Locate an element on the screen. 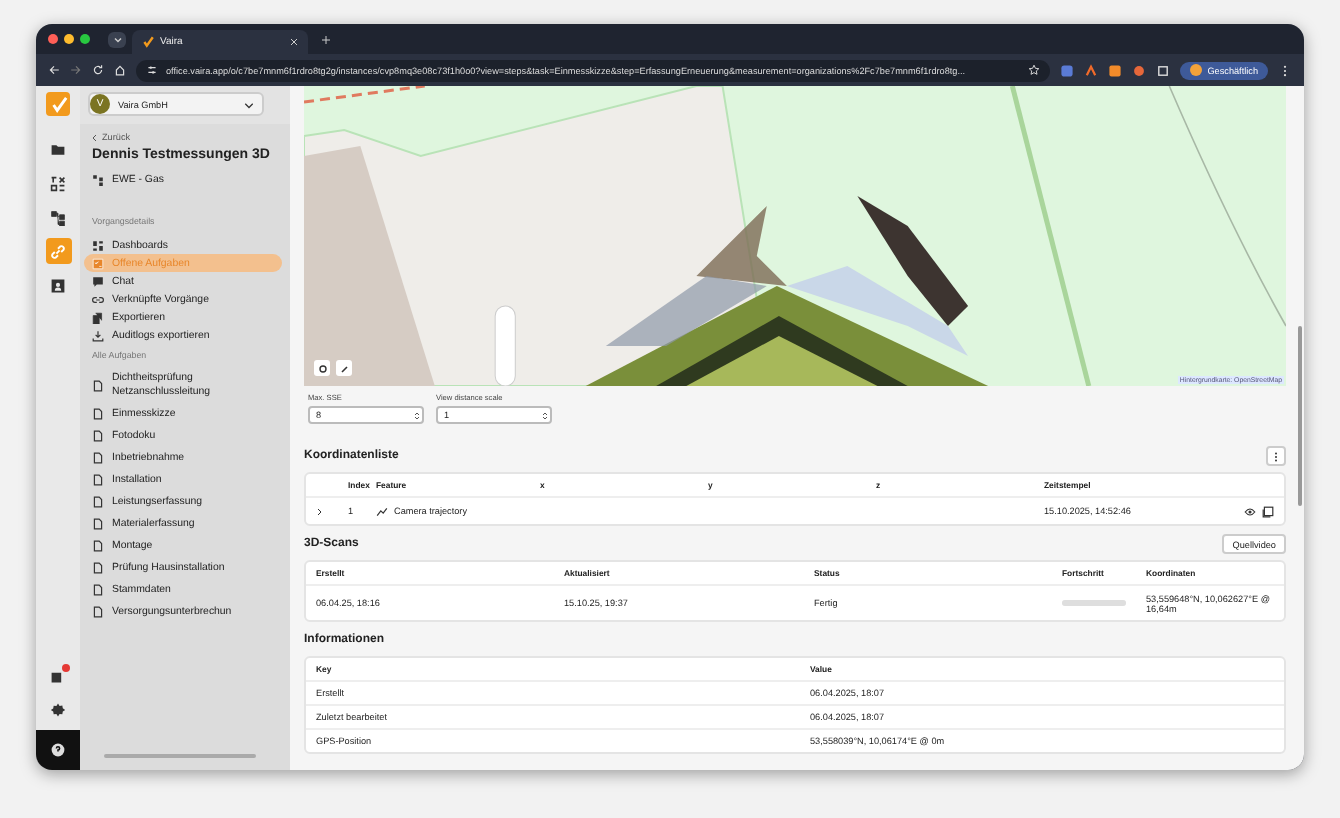  close-dot is located at coordinates (53, 39).